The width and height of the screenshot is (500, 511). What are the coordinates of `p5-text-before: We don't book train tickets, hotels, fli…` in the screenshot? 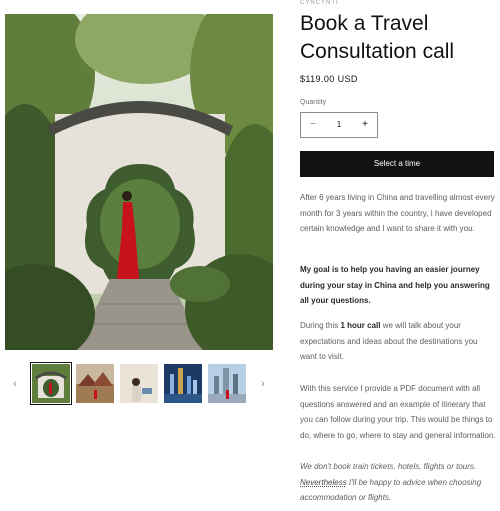 It's located at (388, 466).